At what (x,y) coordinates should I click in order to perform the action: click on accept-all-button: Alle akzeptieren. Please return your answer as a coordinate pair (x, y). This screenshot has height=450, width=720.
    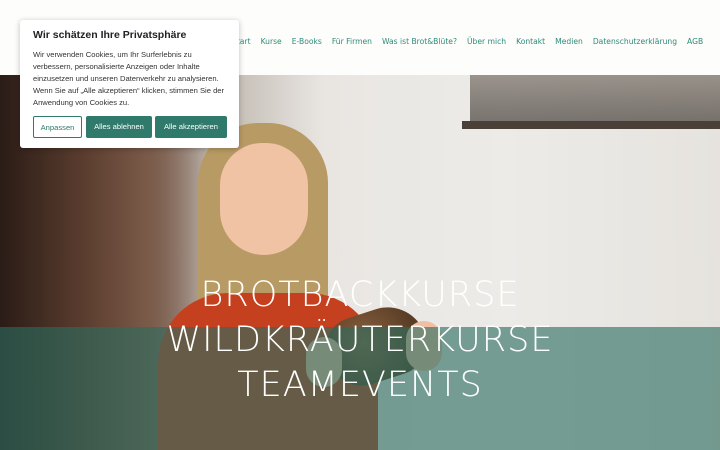
    Looking at the image, I should click on (191, 127).